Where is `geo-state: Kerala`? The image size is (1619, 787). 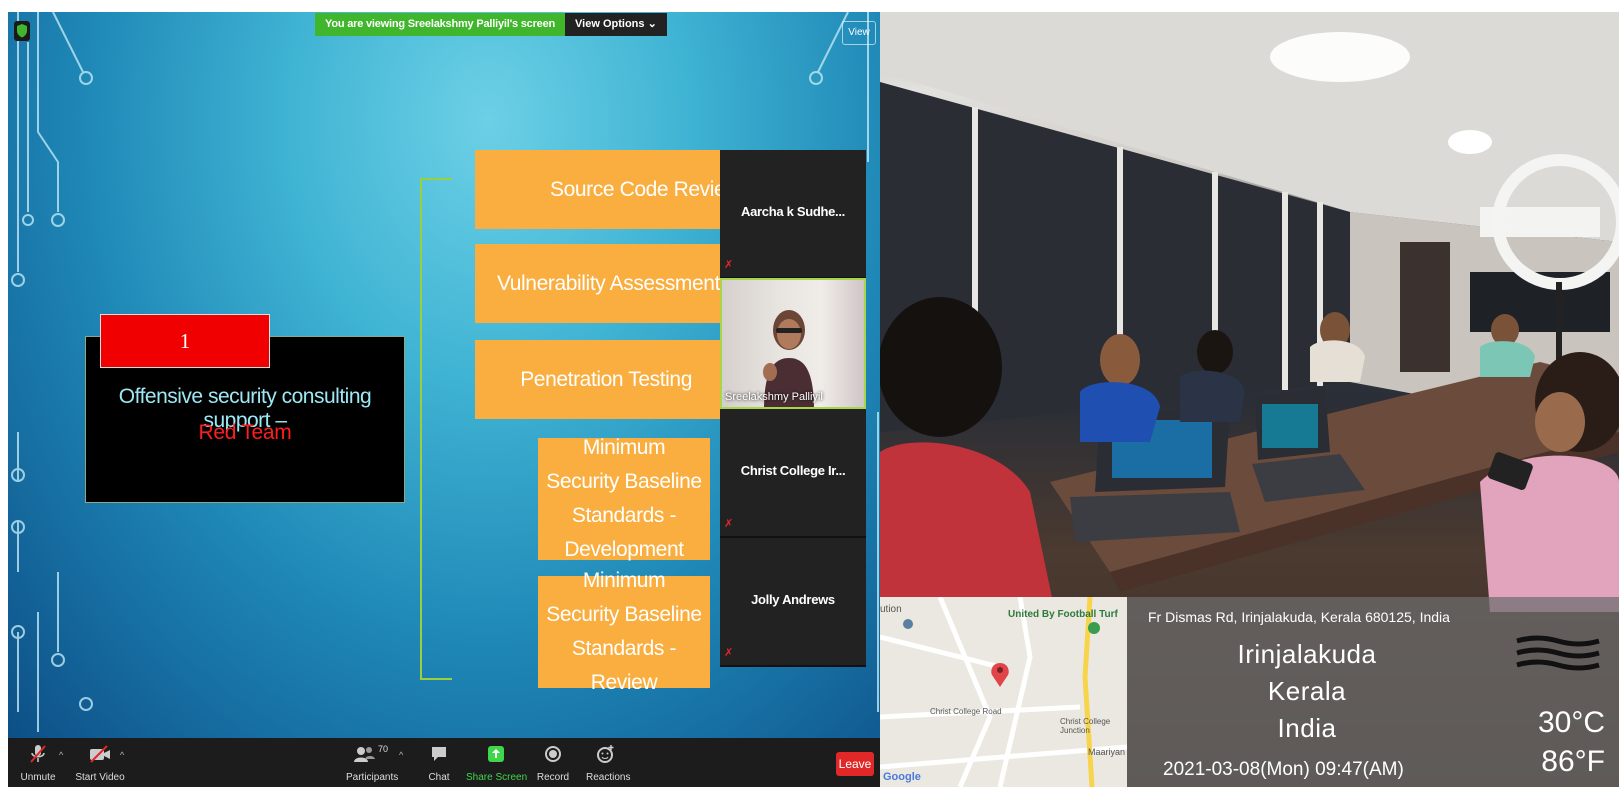
geo-state: Kerala is located at coordinates (1307, 691).